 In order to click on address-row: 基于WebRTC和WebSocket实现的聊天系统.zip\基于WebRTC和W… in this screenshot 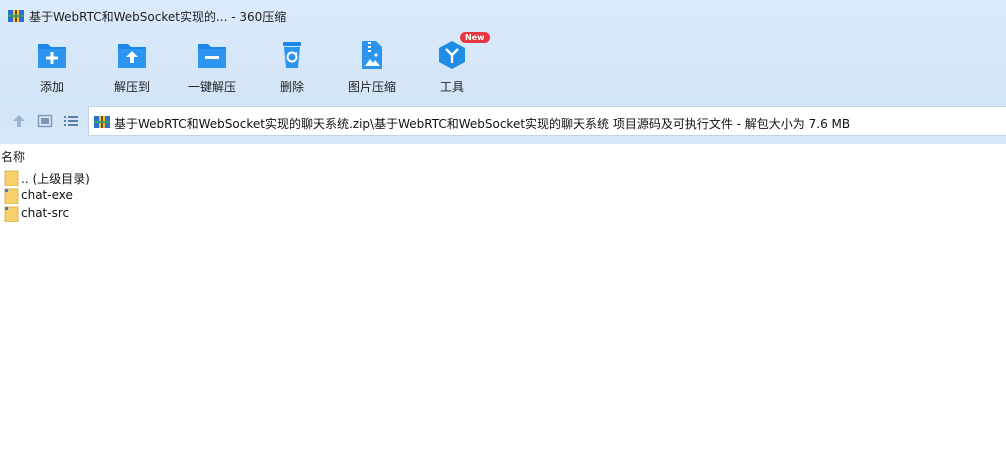, I will do `click(503, 121)`.